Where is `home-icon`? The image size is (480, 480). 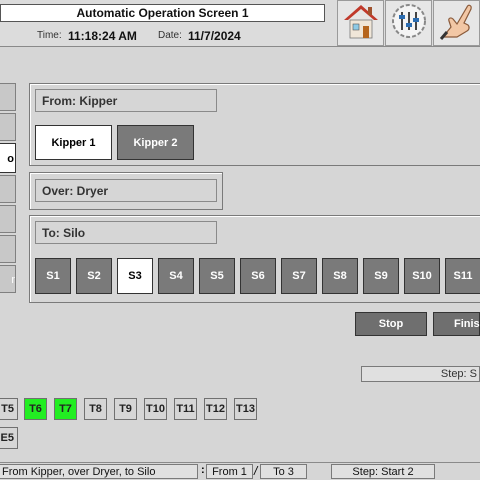 home-icon is located at coordinates (361, 23).